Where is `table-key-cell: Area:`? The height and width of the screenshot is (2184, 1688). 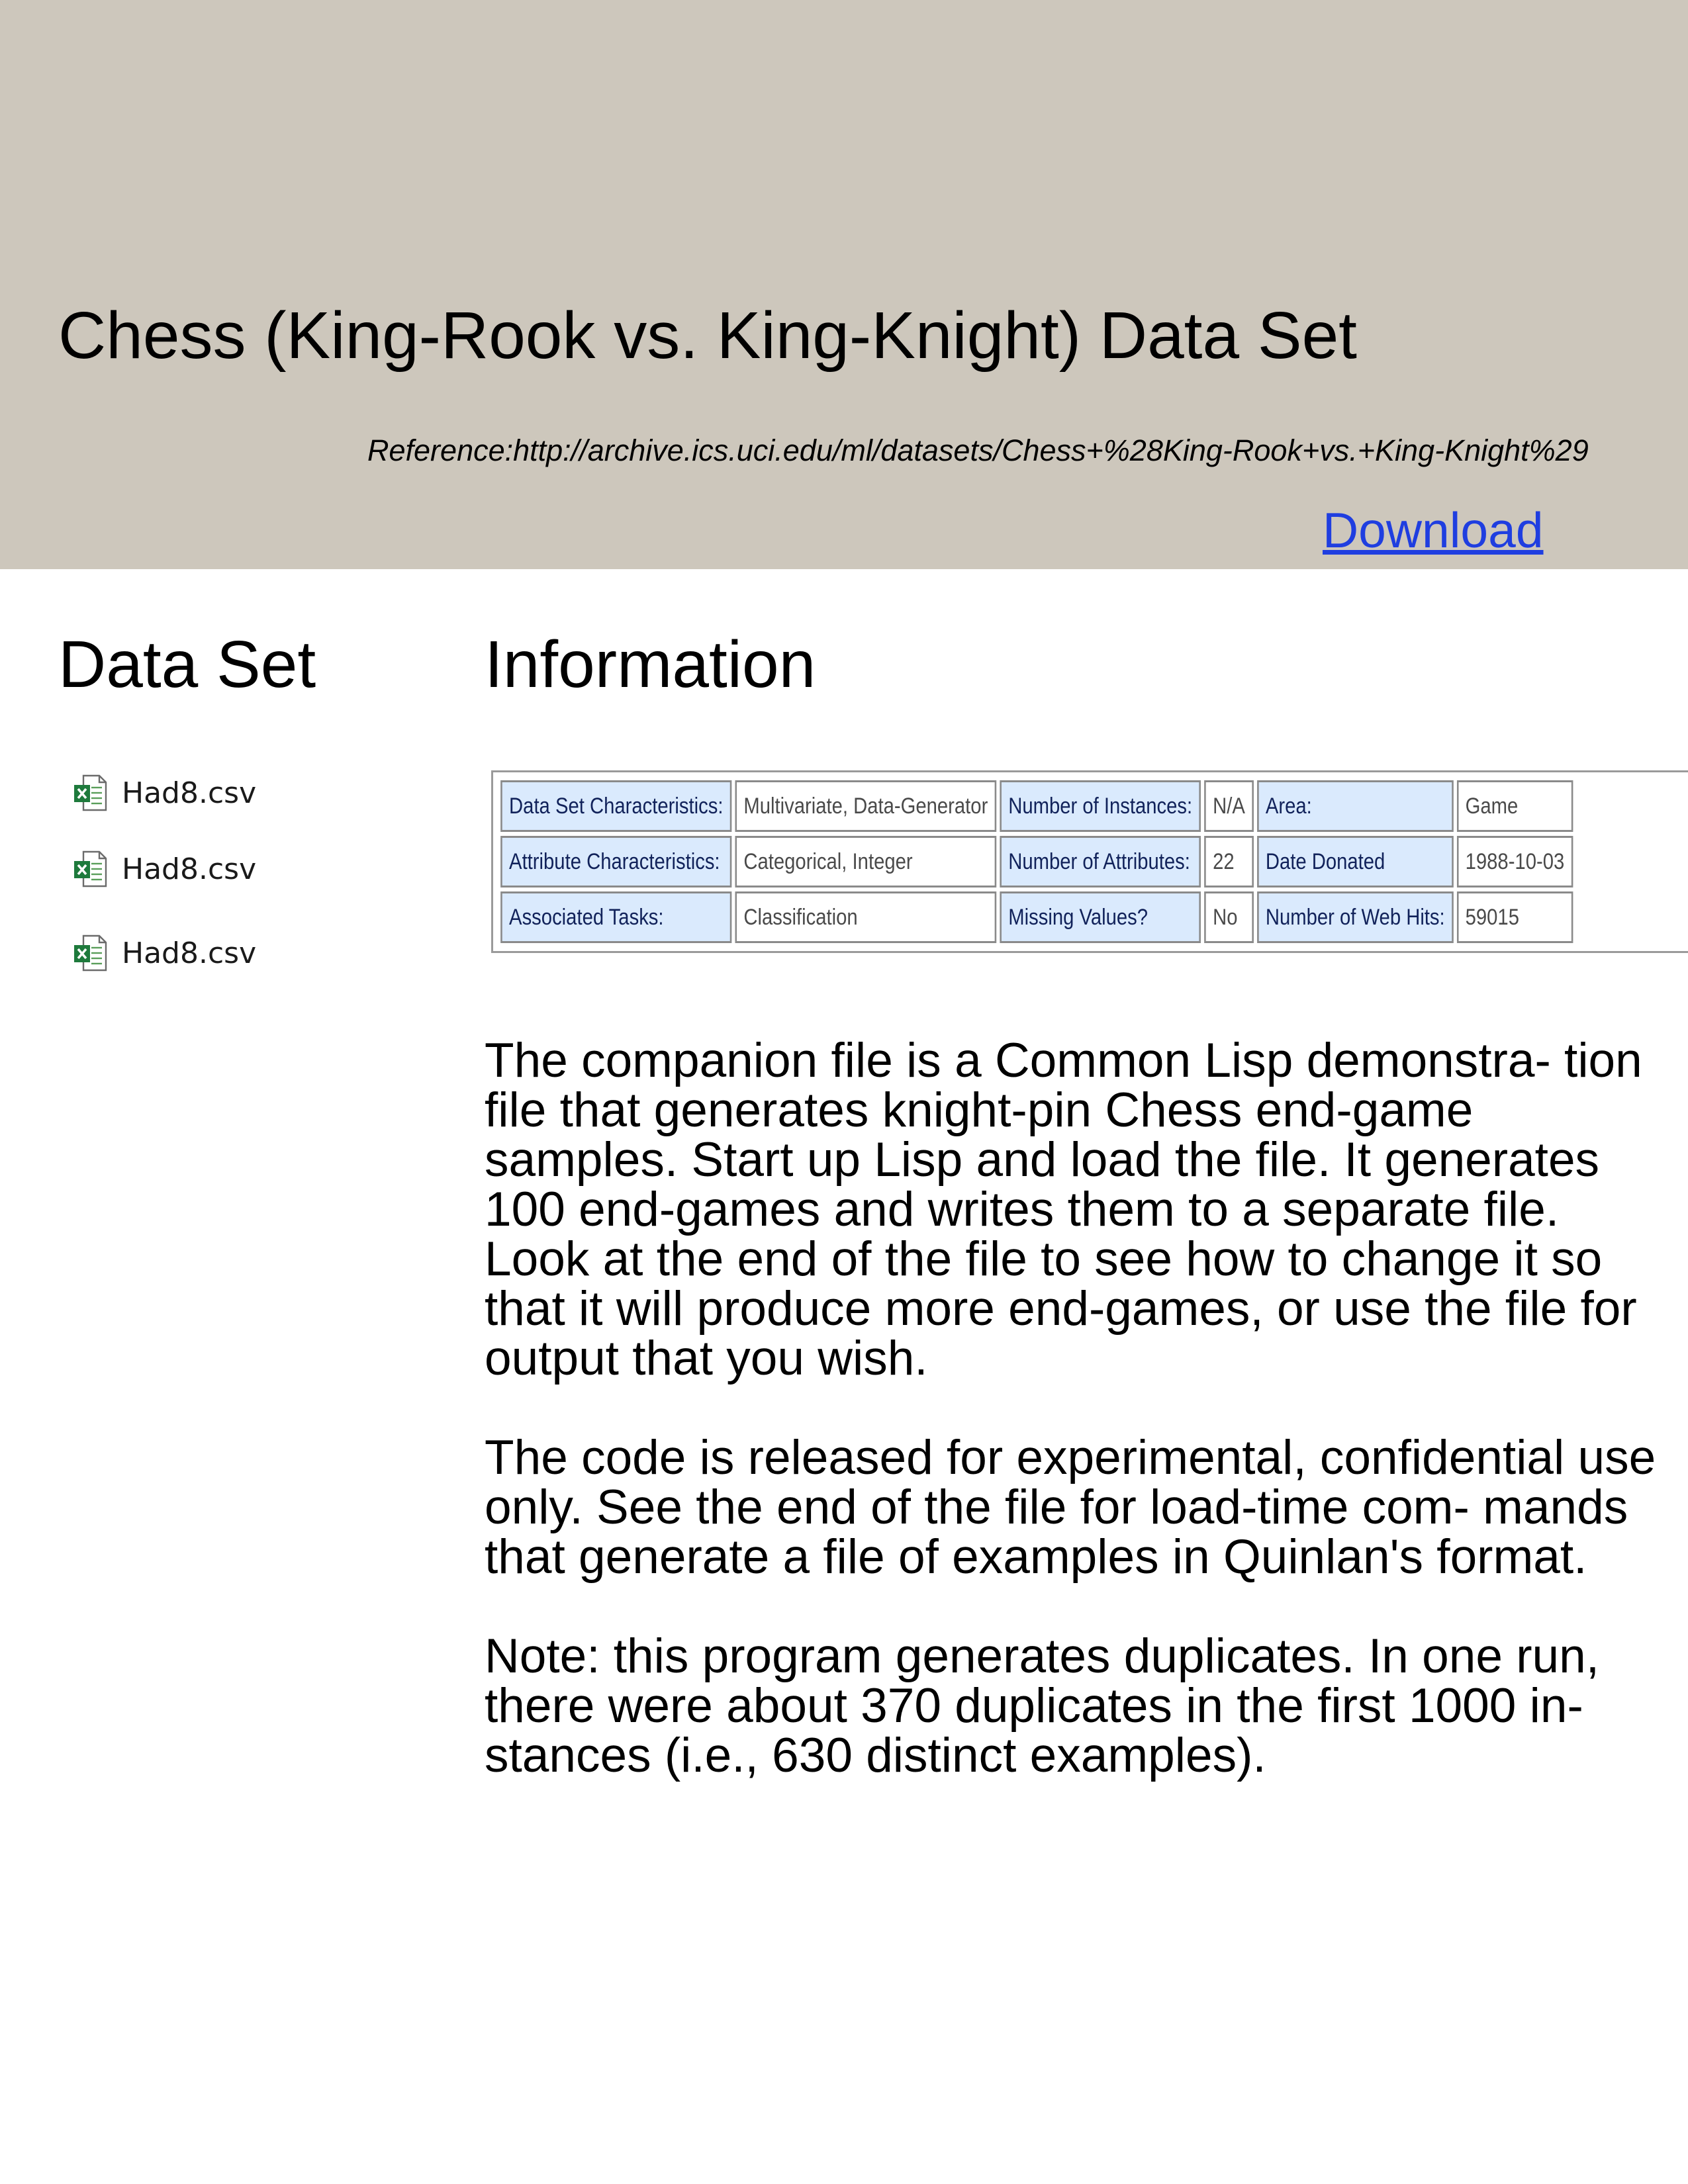
table-key-cell: Area: is located at coordinates (1355, 806).